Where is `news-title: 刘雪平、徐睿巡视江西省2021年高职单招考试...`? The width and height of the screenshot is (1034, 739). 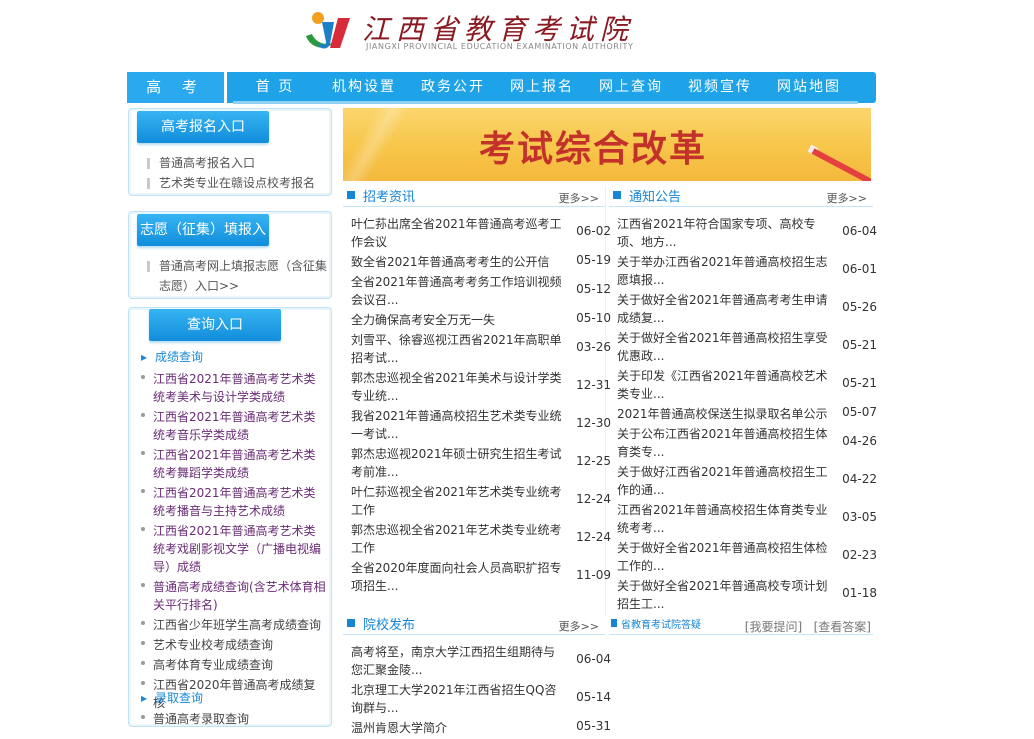 news-title: 刘雪平、徐睿巡视江西省2021年高职单招考试... is located at coordinates (457, 349).